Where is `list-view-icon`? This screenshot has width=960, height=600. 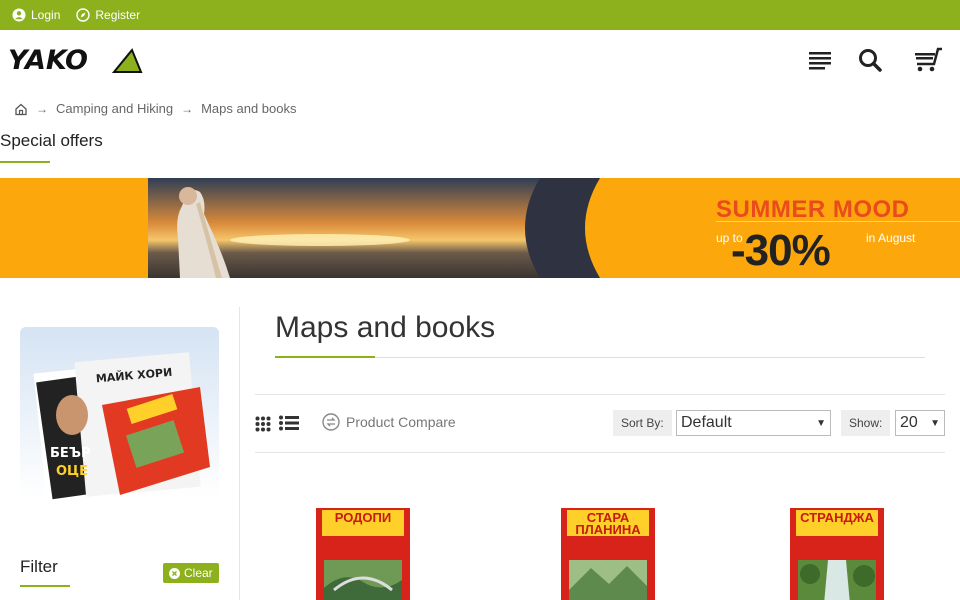
list-view-icon is located at coordinates (289, 423).